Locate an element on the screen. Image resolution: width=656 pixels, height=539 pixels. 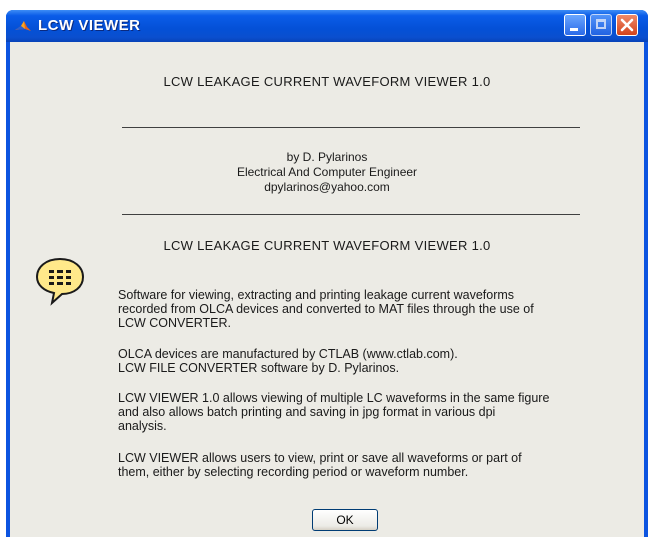
minimize-button is located at coordinates (575, 25).